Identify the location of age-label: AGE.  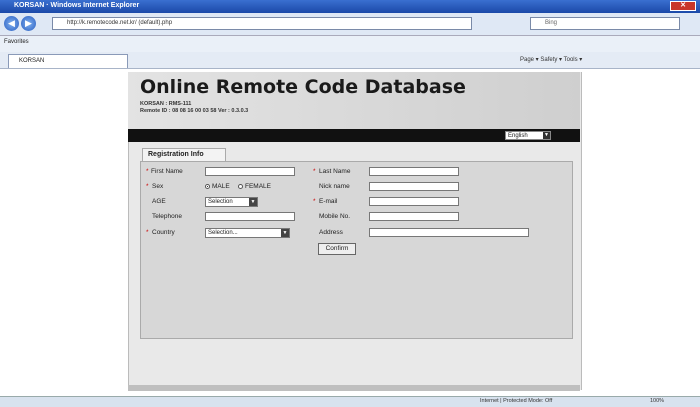
(159, 201).